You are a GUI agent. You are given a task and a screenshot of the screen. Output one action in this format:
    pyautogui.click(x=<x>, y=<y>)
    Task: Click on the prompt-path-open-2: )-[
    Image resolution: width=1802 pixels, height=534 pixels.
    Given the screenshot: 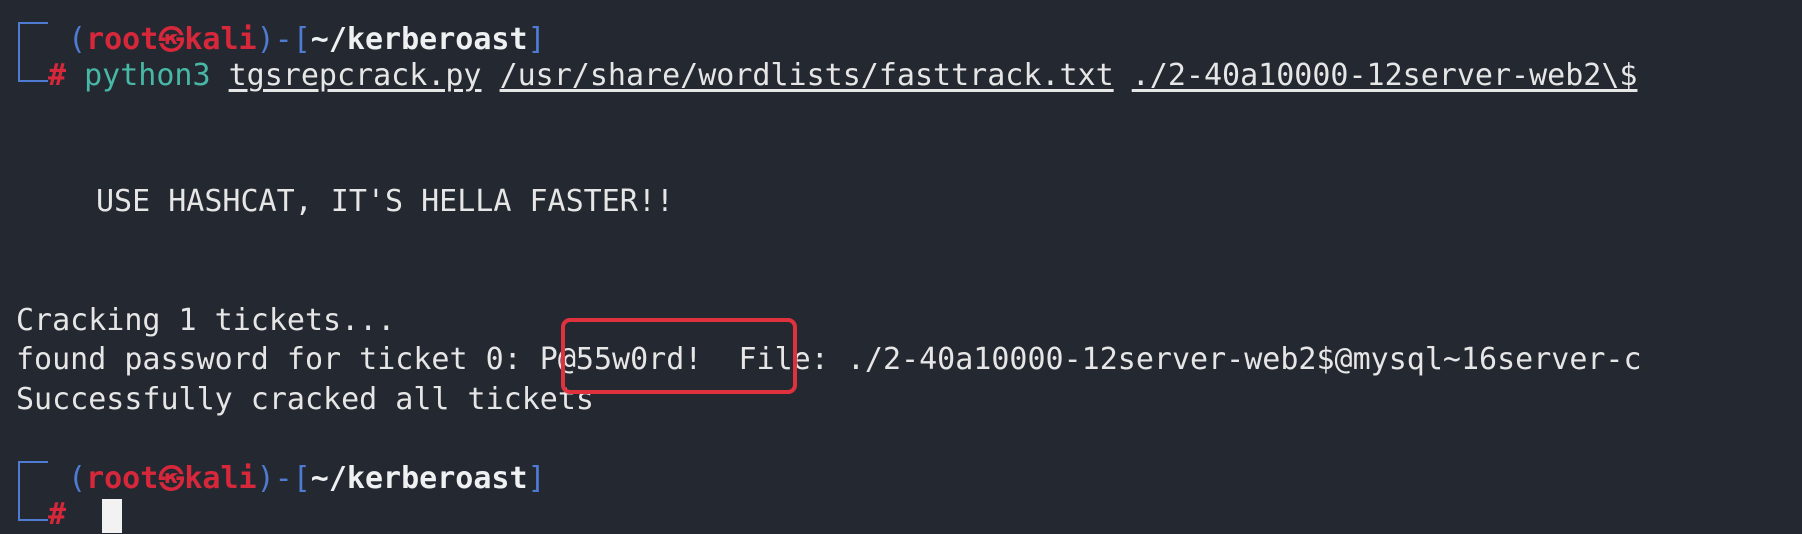 What is the action you would take?
    pyautogui.click(x=283, y=478)
    